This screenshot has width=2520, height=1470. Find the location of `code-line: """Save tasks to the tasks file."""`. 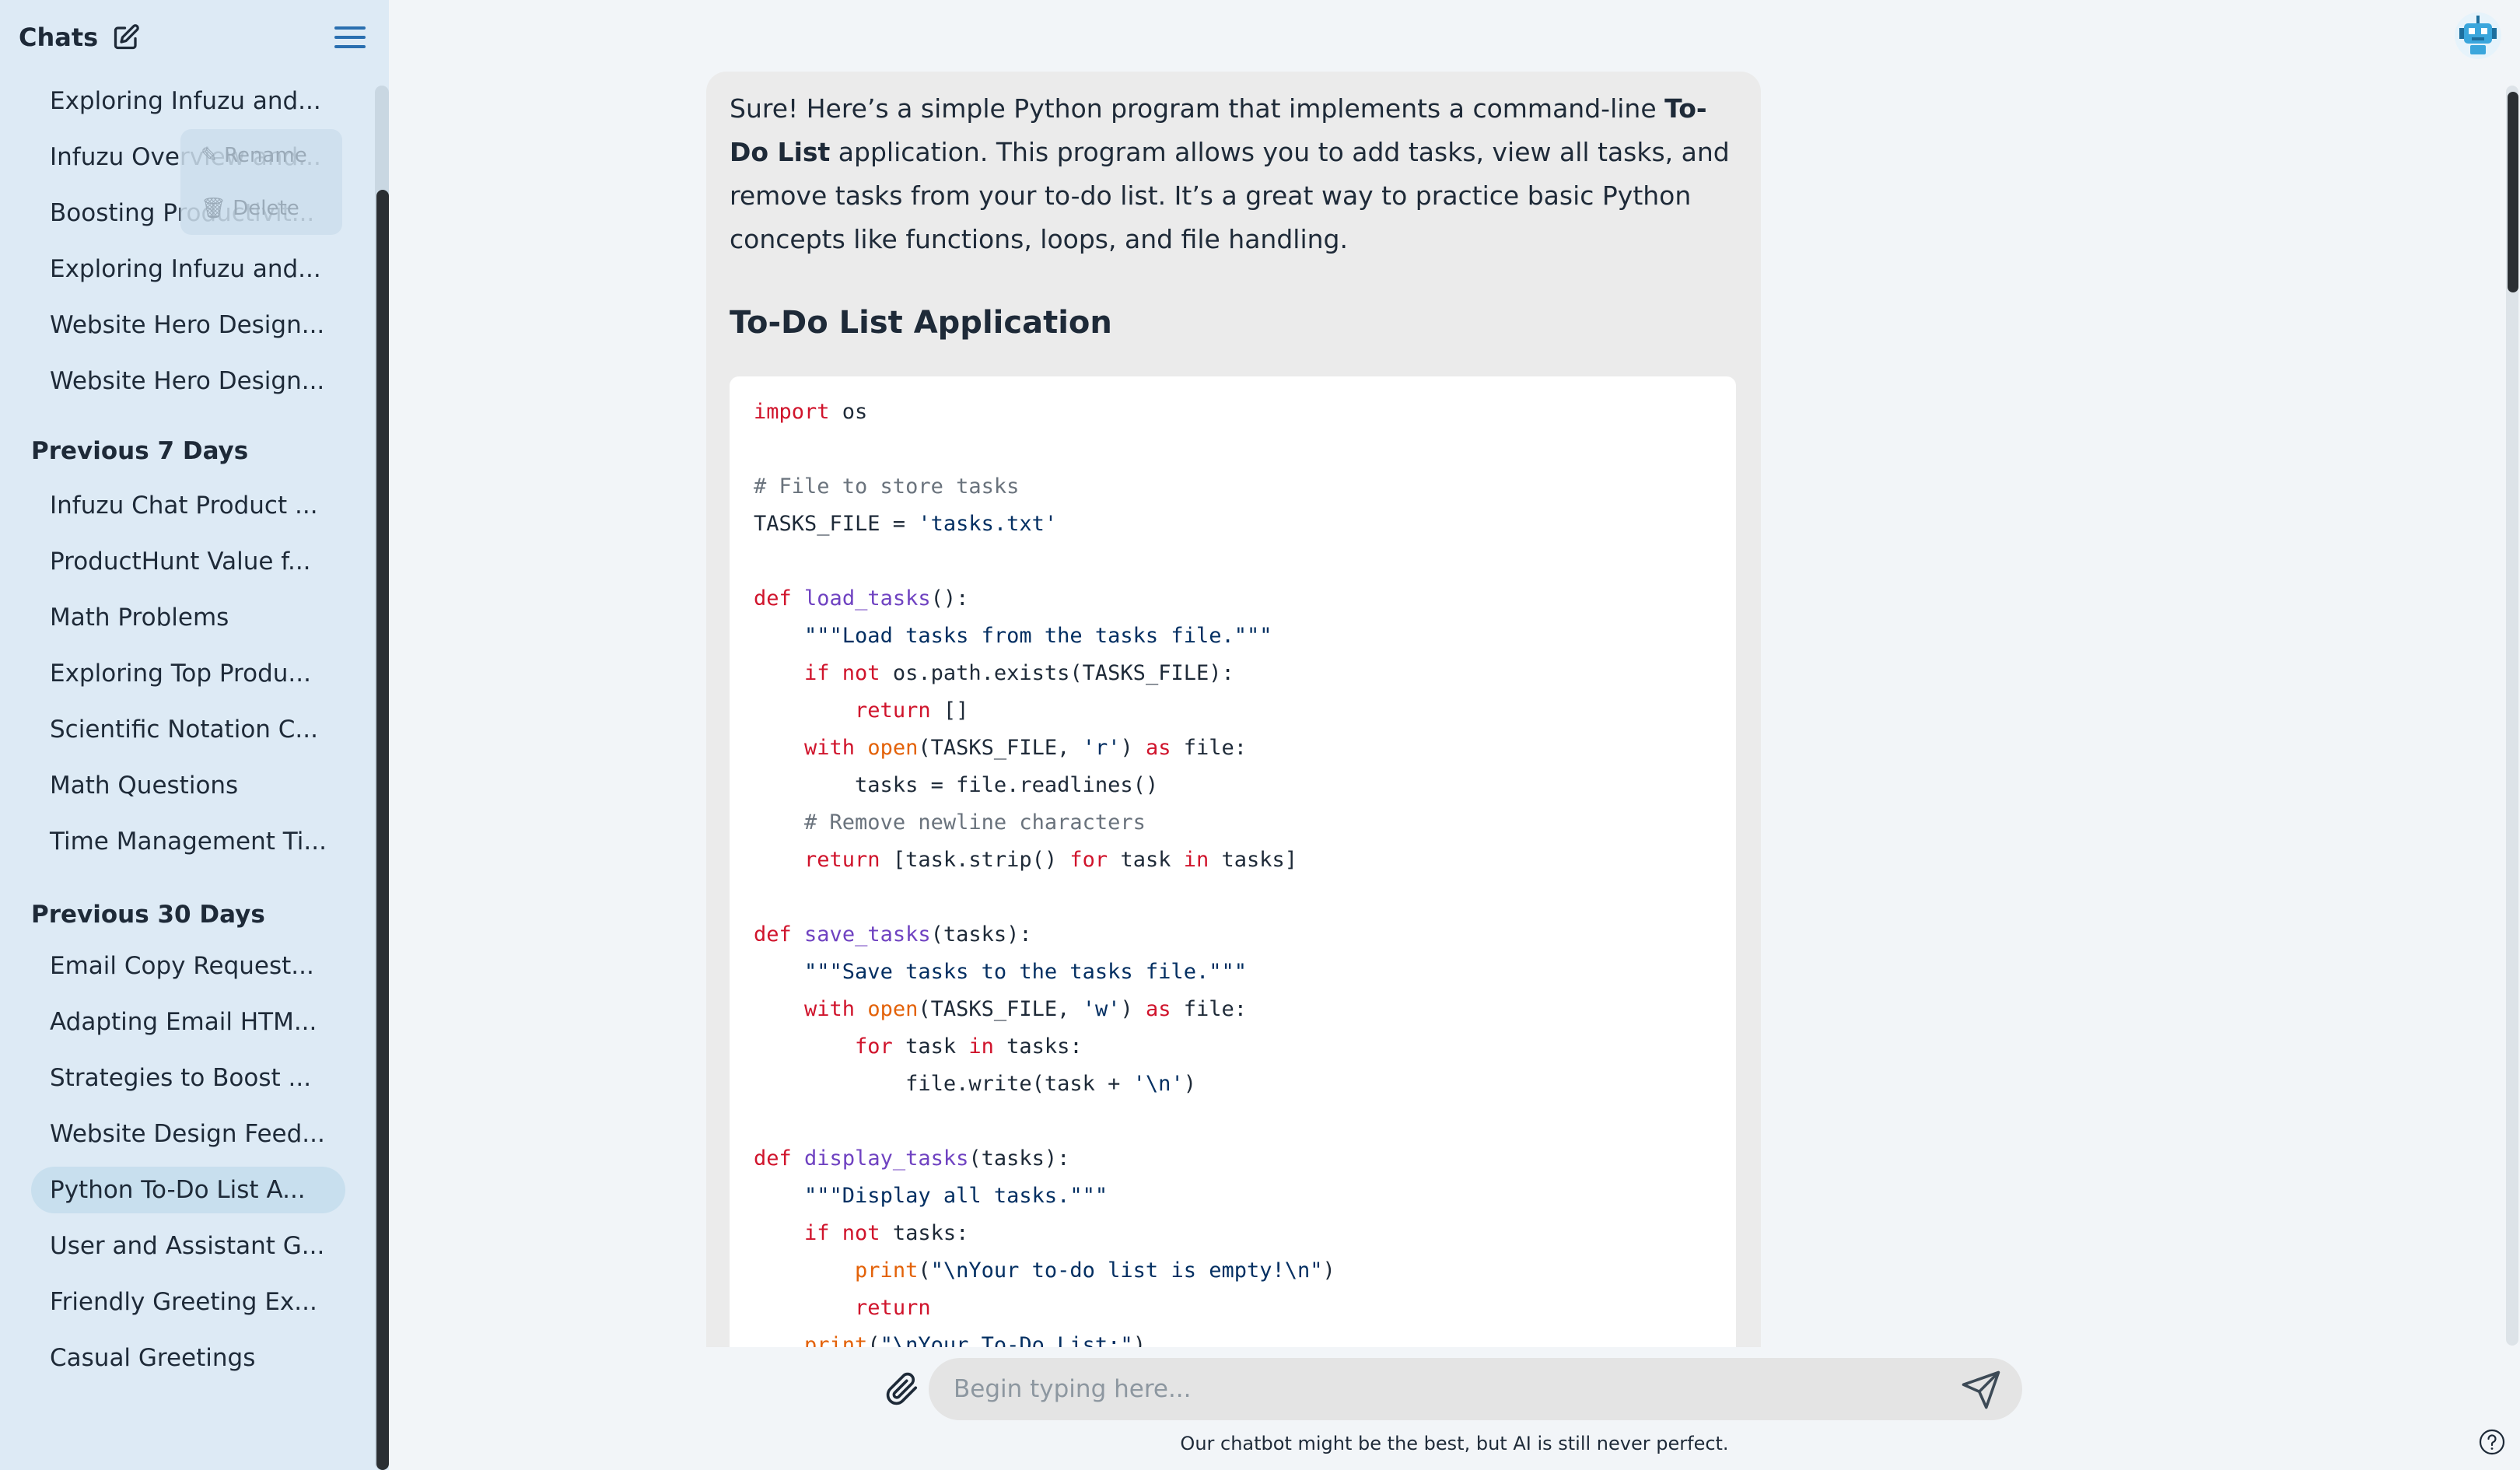

code-line: """Save tasks to the tasks file.""" is located at coordinates (1233, 972).